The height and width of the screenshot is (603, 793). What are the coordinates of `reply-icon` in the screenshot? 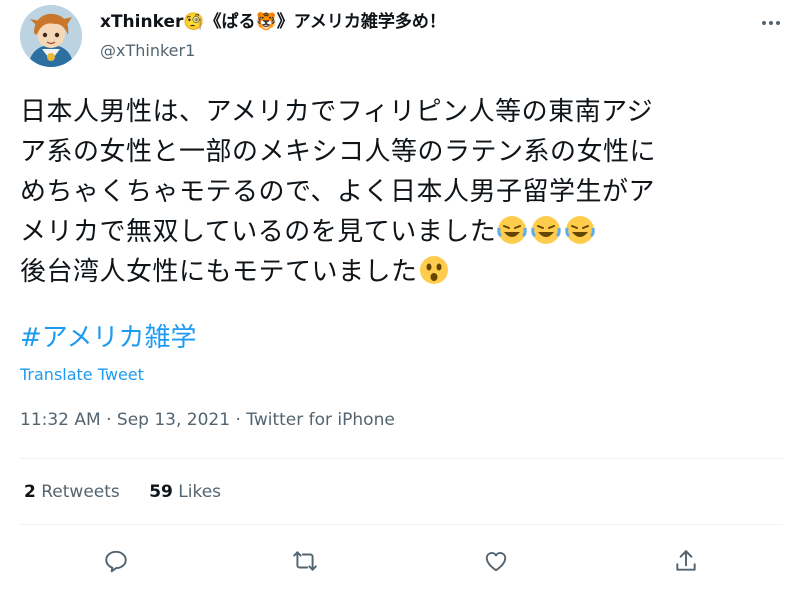 It's located at (116, 561).